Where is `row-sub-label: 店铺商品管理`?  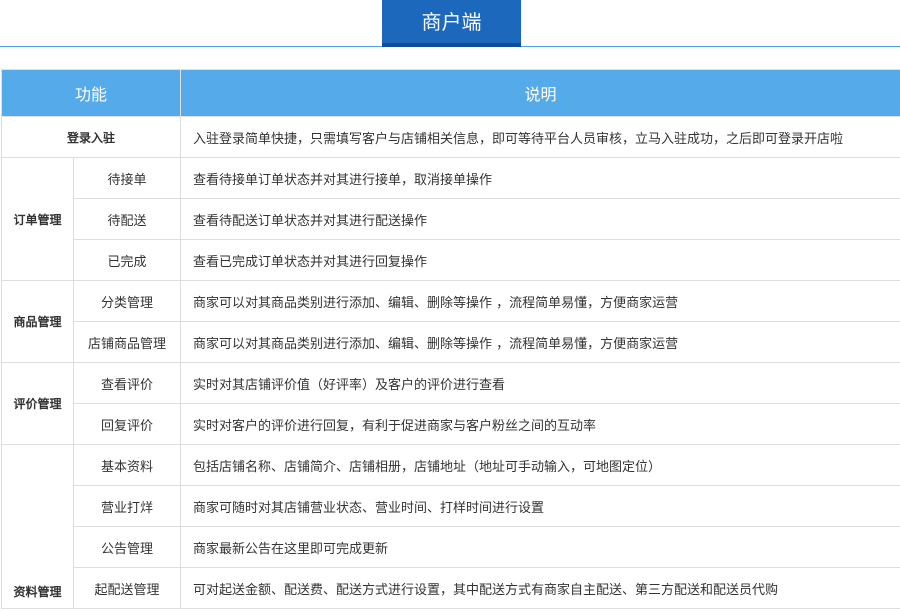 row-sub-label: 店铺商品管理 is located at coordinates (127, 342).